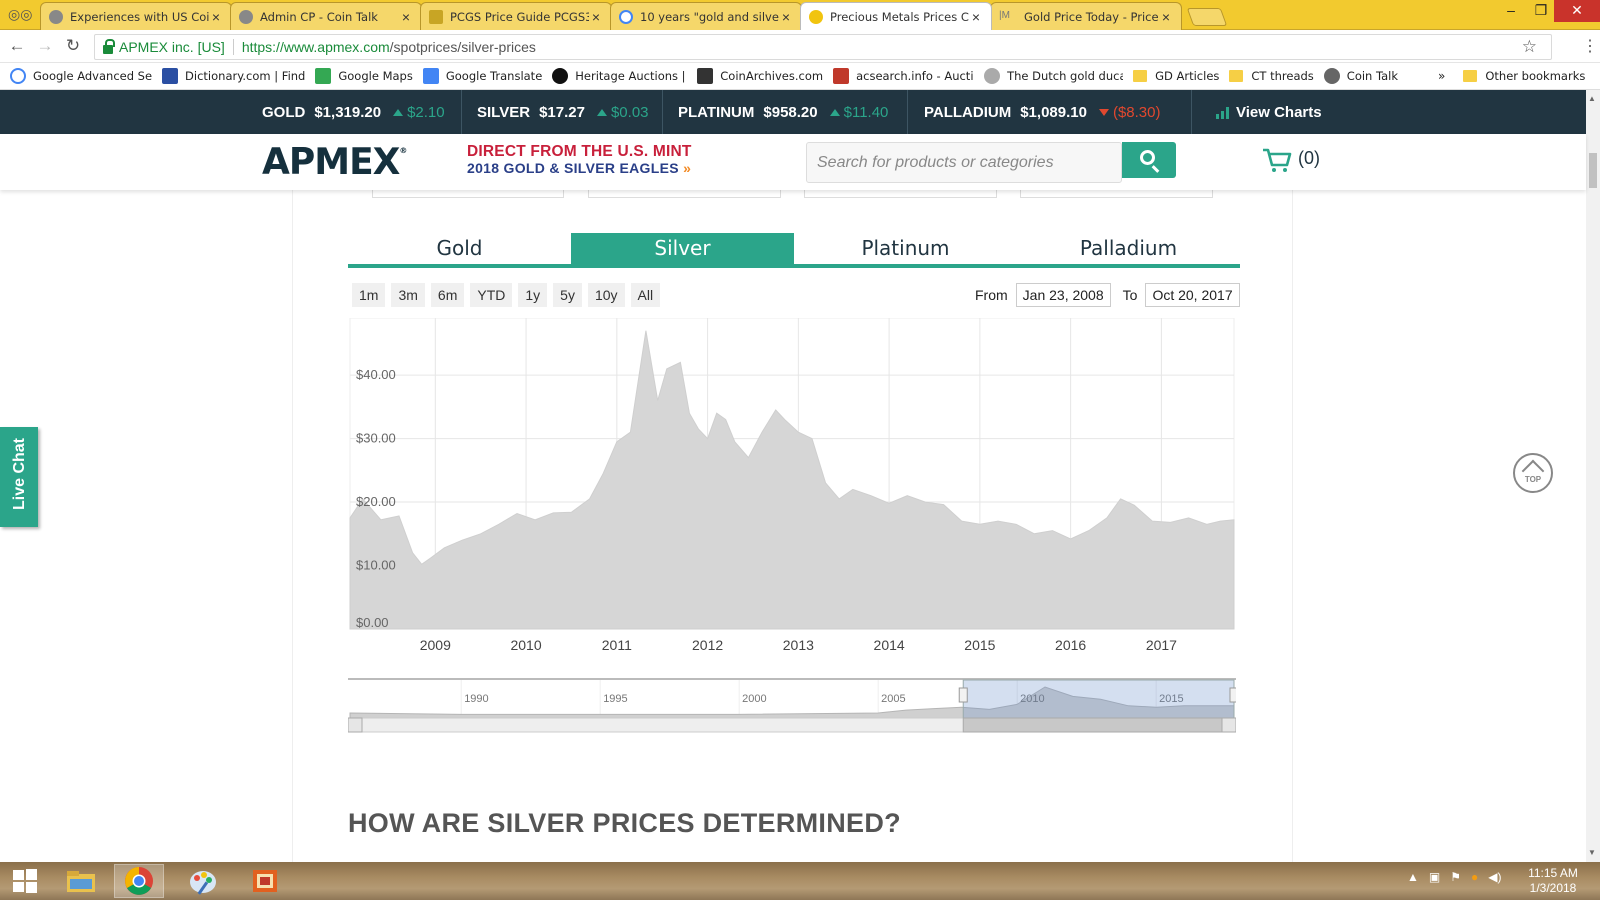 This screenshot has height=900, width=1600. What do you see at coordinates (1277, 160) in the screenshot?
I see `cart-icon` at bounding box center [1277, 160].